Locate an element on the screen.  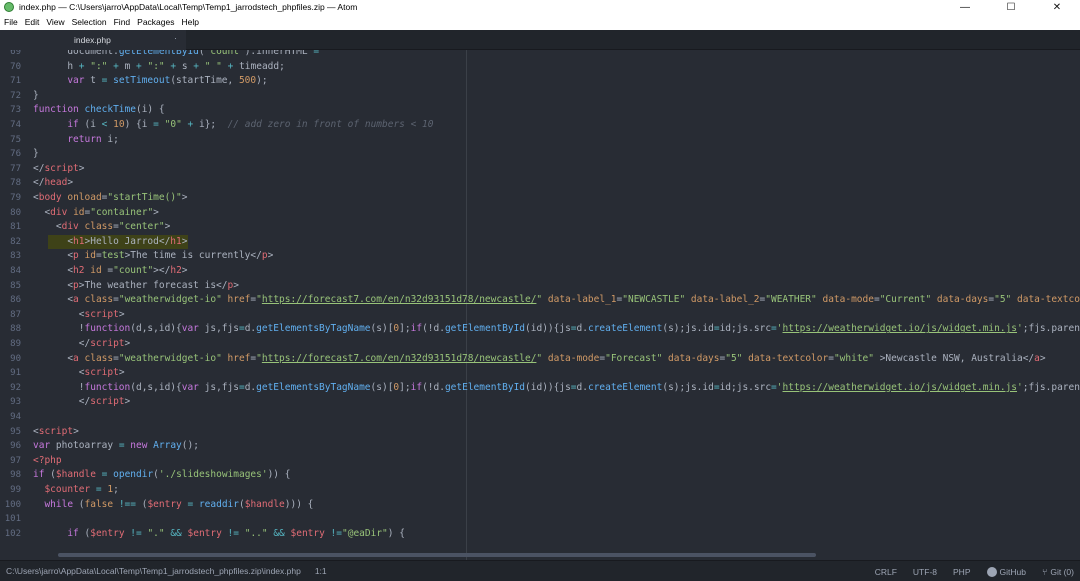
line-number: 69 is located at coordinates (15, 53).